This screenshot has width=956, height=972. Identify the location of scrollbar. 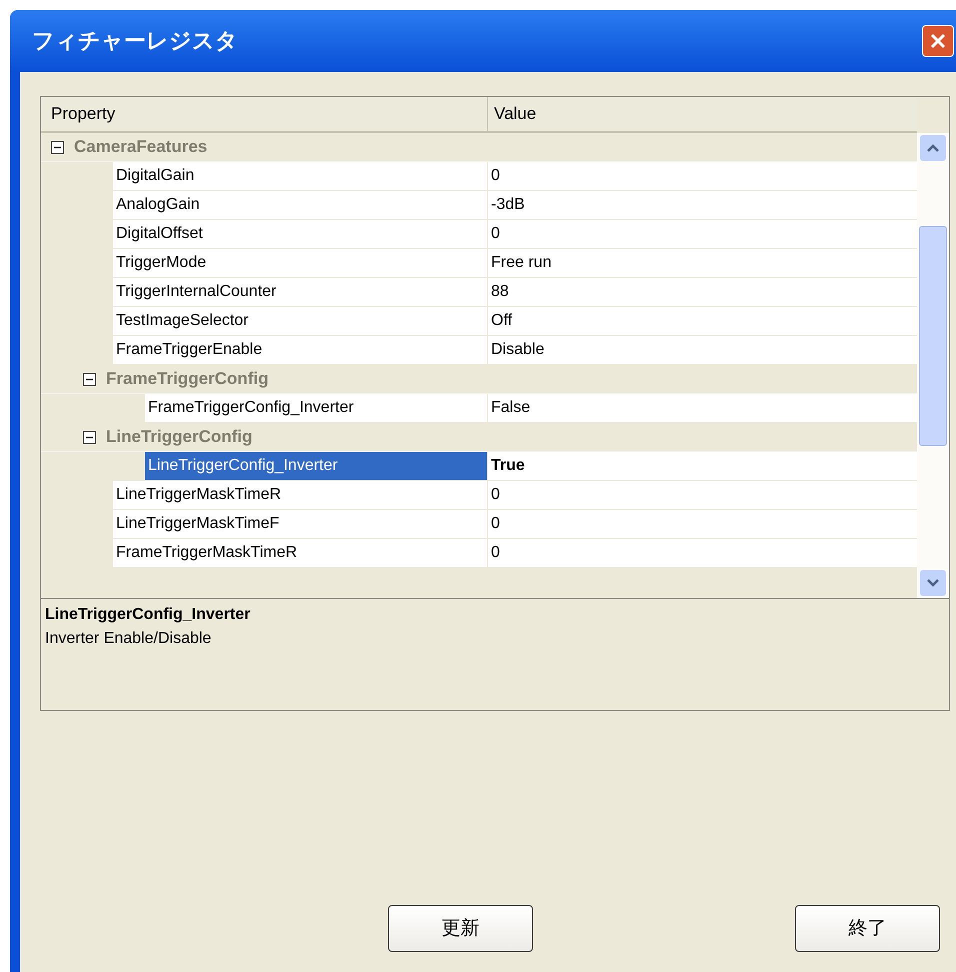
(933, 365).